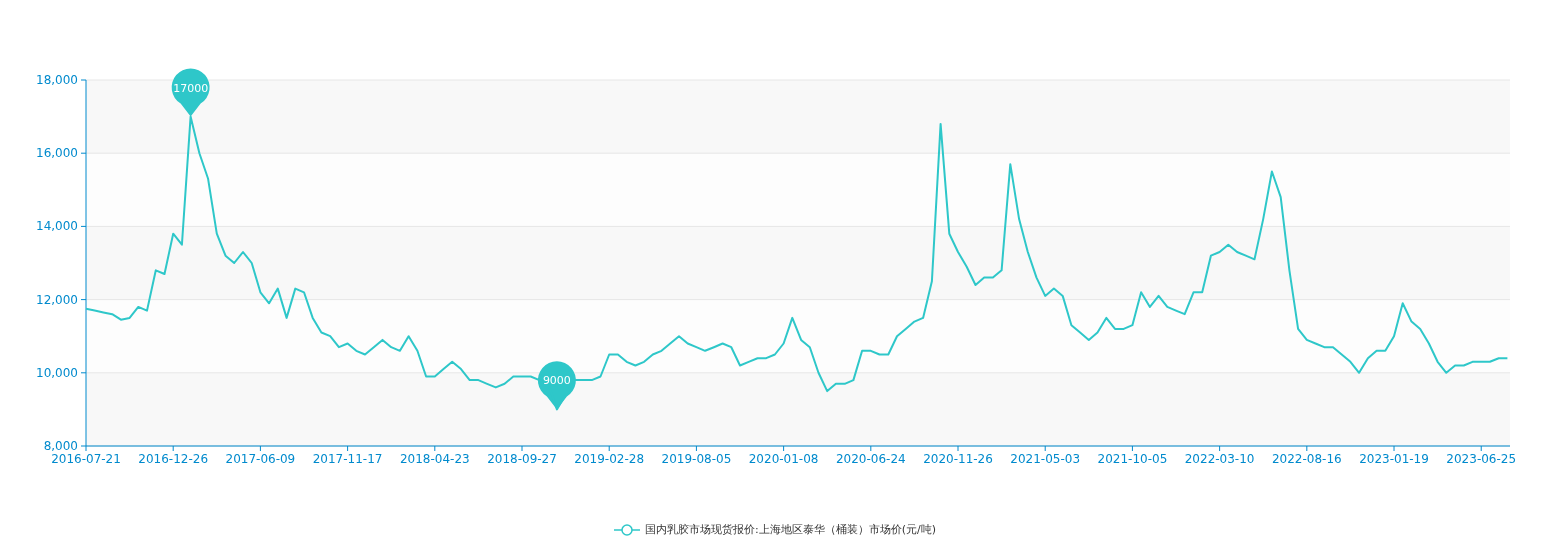 This screenshot has width=1550, height=547. I want to click on y-tick-label: 8,000, so click(60, 446).